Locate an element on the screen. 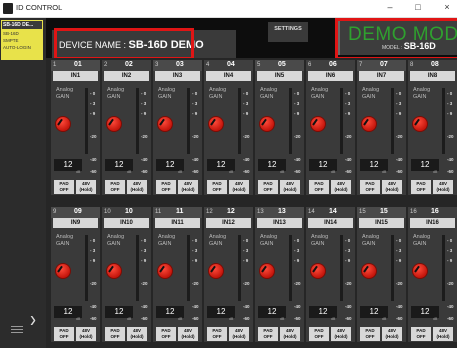 Image resolution: width=457 pixels, height=348 pixels. chevron-right-icon: › is located at coordinates (33, 319).